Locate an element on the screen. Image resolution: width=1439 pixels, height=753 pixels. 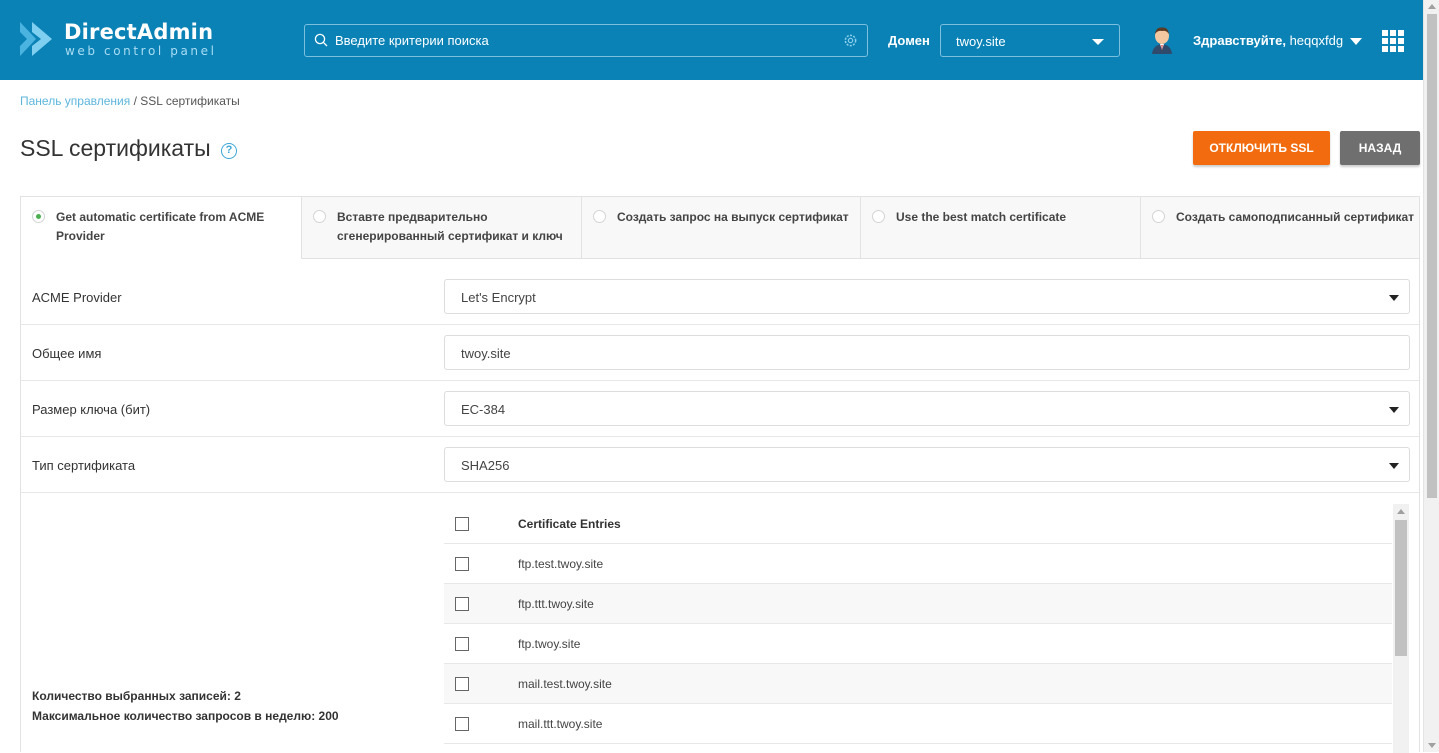
key-size-value: EC-384 is located at coordinates (483, 409).